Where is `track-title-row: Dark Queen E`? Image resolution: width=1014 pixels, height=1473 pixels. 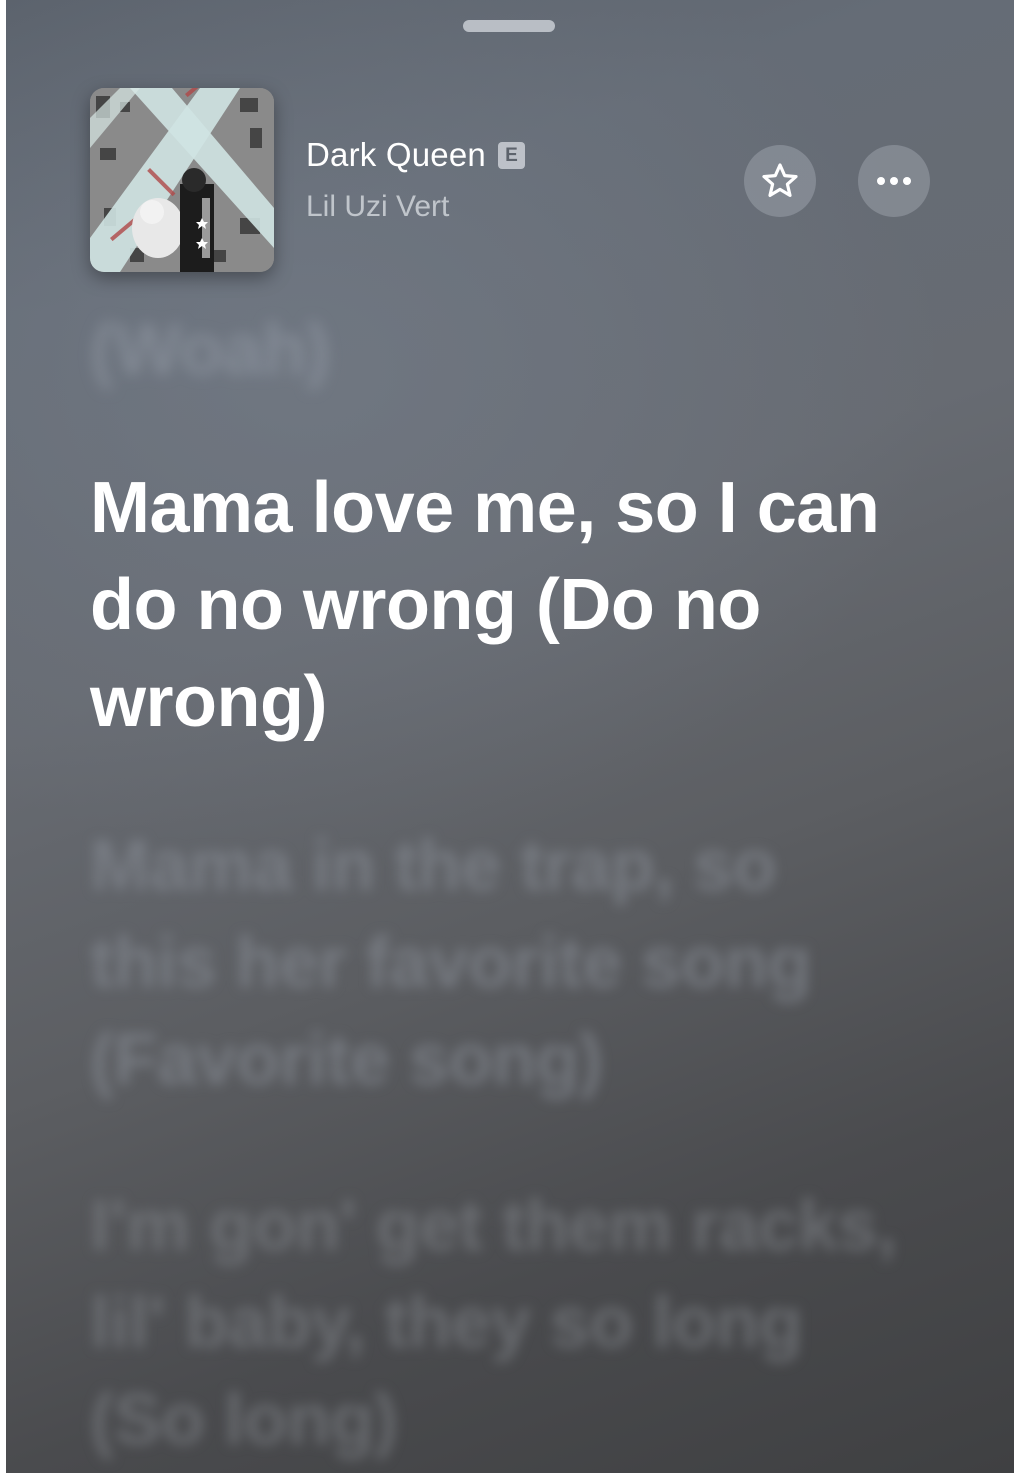
track-title-row: Dark Queen E is located at coordinates (415, 155).